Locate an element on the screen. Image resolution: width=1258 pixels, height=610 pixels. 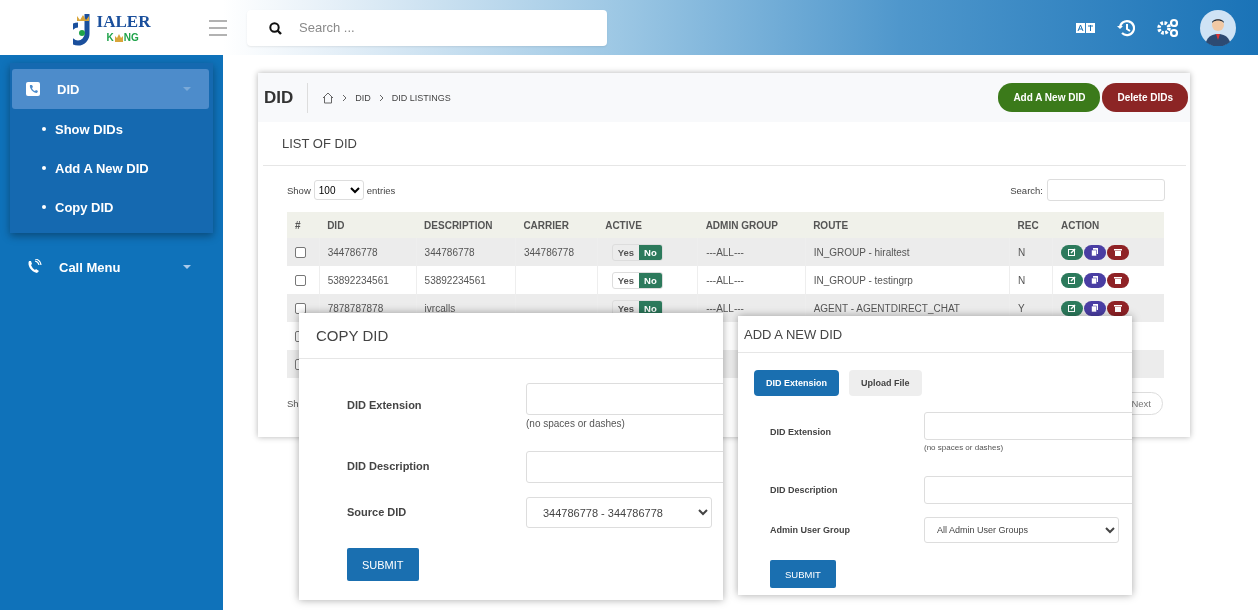
column-header: ROUTE is located at coordinates (907, 225).